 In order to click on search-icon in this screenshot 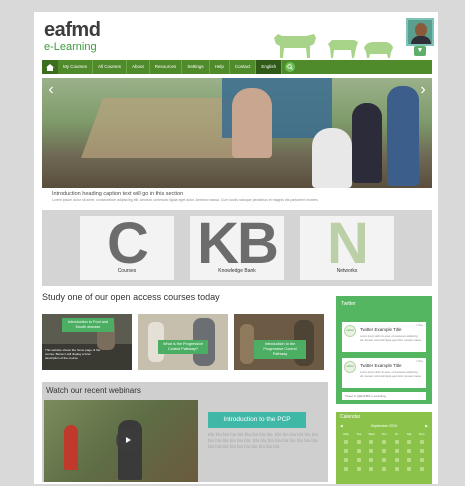, I will do `click(290, 67)`.